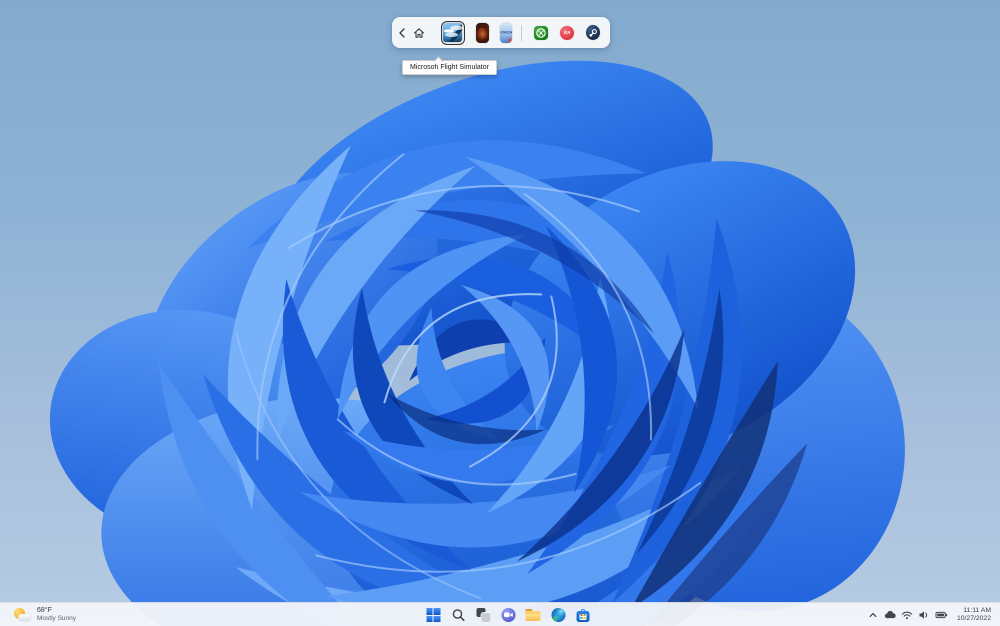  Describe the element at coordinates (433, 615) in the screenshot. I see `start-icon` at that location.